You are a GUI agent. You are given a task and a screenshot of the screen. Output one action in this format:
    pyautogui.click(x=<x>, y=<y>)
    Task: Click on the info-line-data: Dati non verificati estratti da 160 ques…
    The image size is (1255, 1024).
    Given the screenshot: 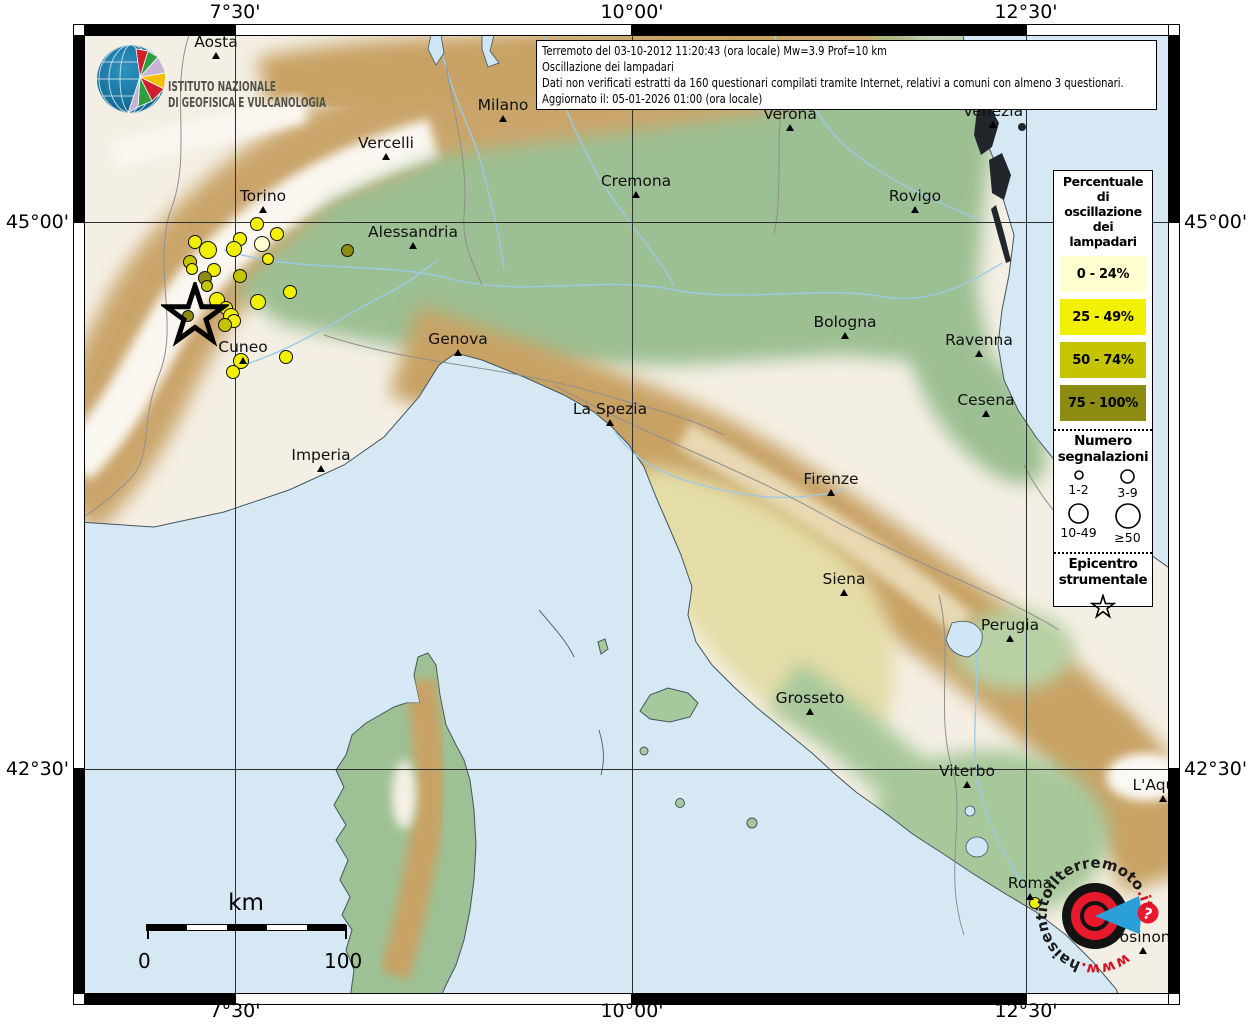 What is the action you would take?
    pyautogui.click(x=833, y=82)
    